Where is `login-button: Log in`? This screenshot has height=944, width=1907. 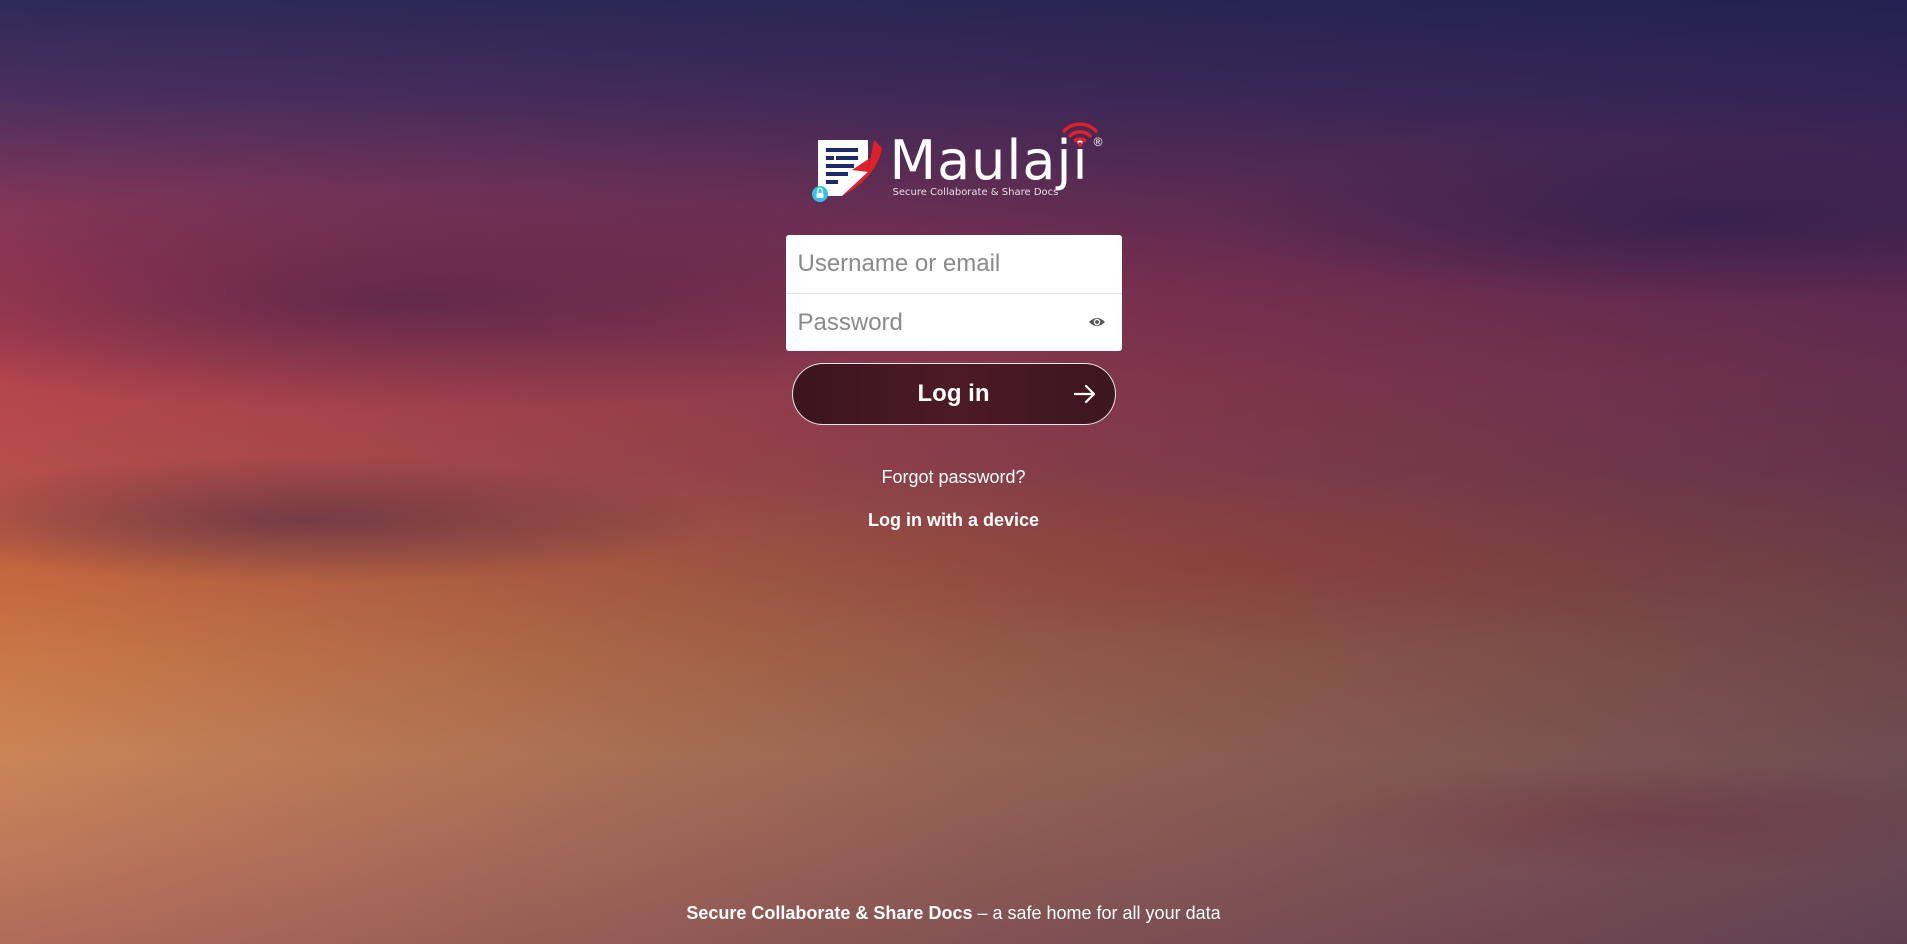
login-button: Log in is located at coordinates (953, 394).